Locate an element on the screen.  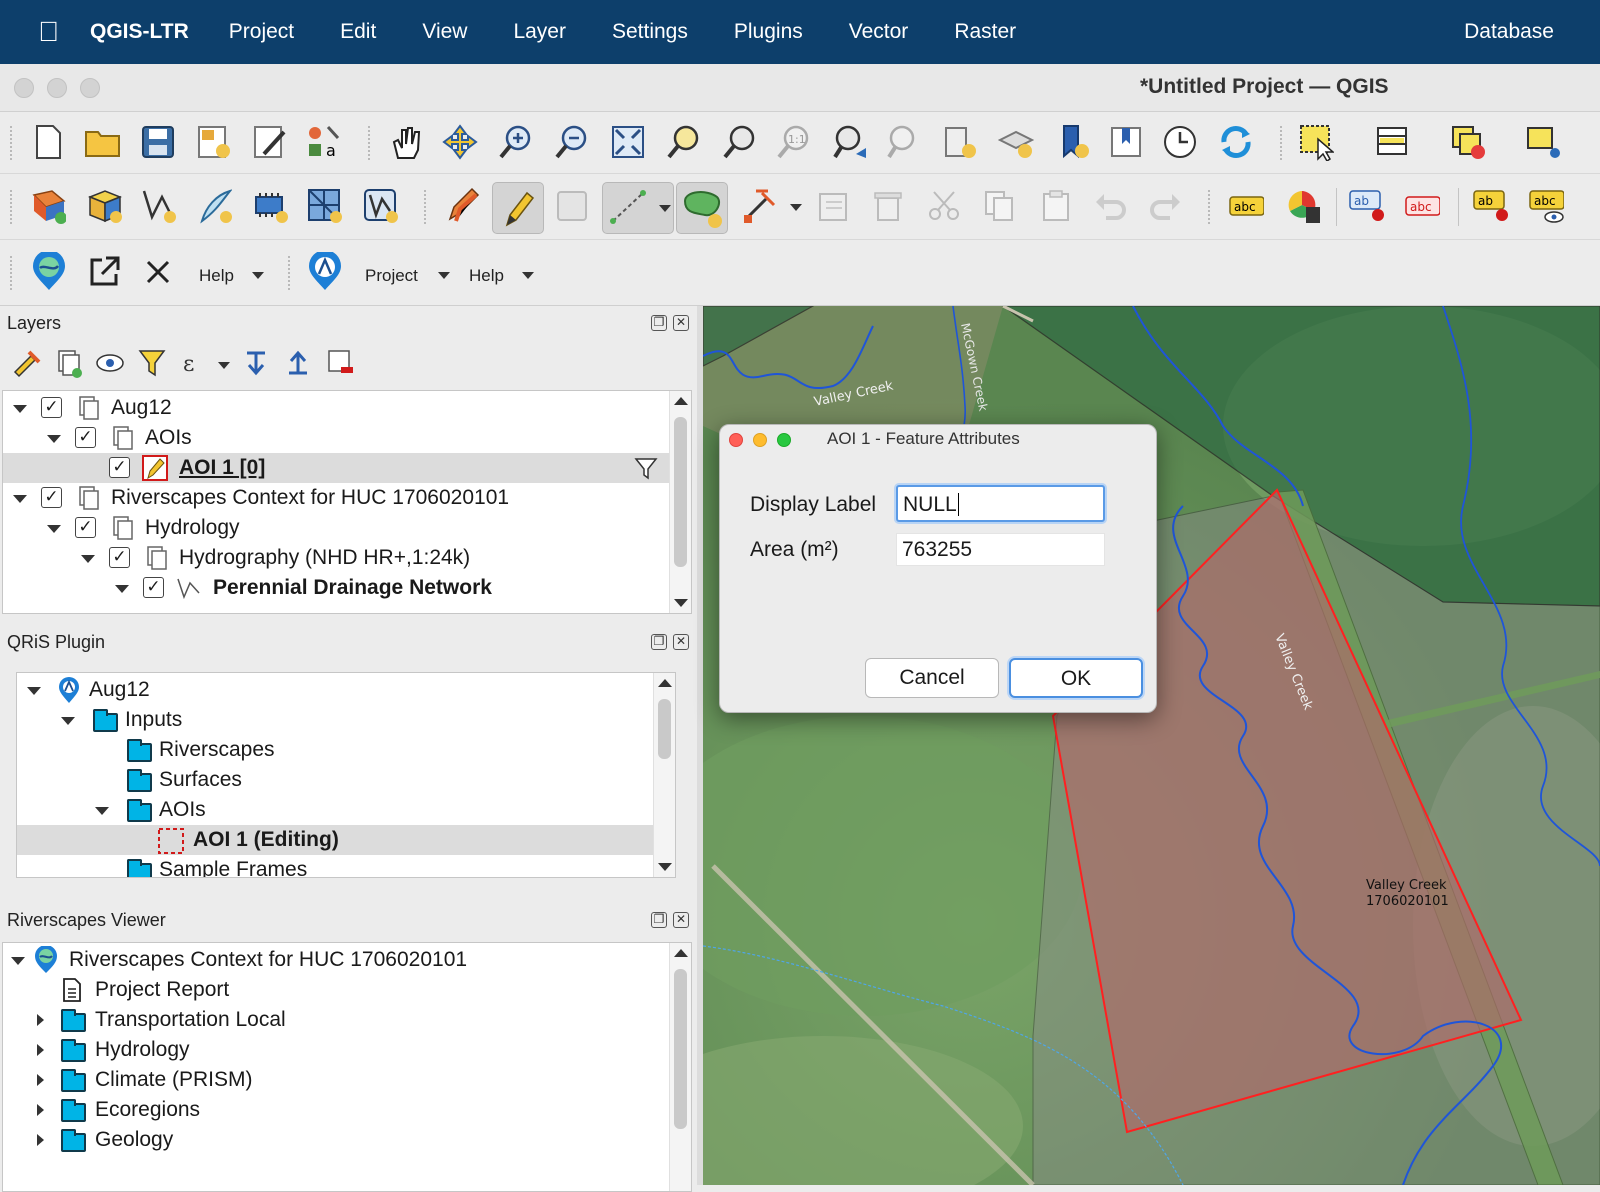
show-spatial-bookmarks-icon is located at coordinates (1126, 142).